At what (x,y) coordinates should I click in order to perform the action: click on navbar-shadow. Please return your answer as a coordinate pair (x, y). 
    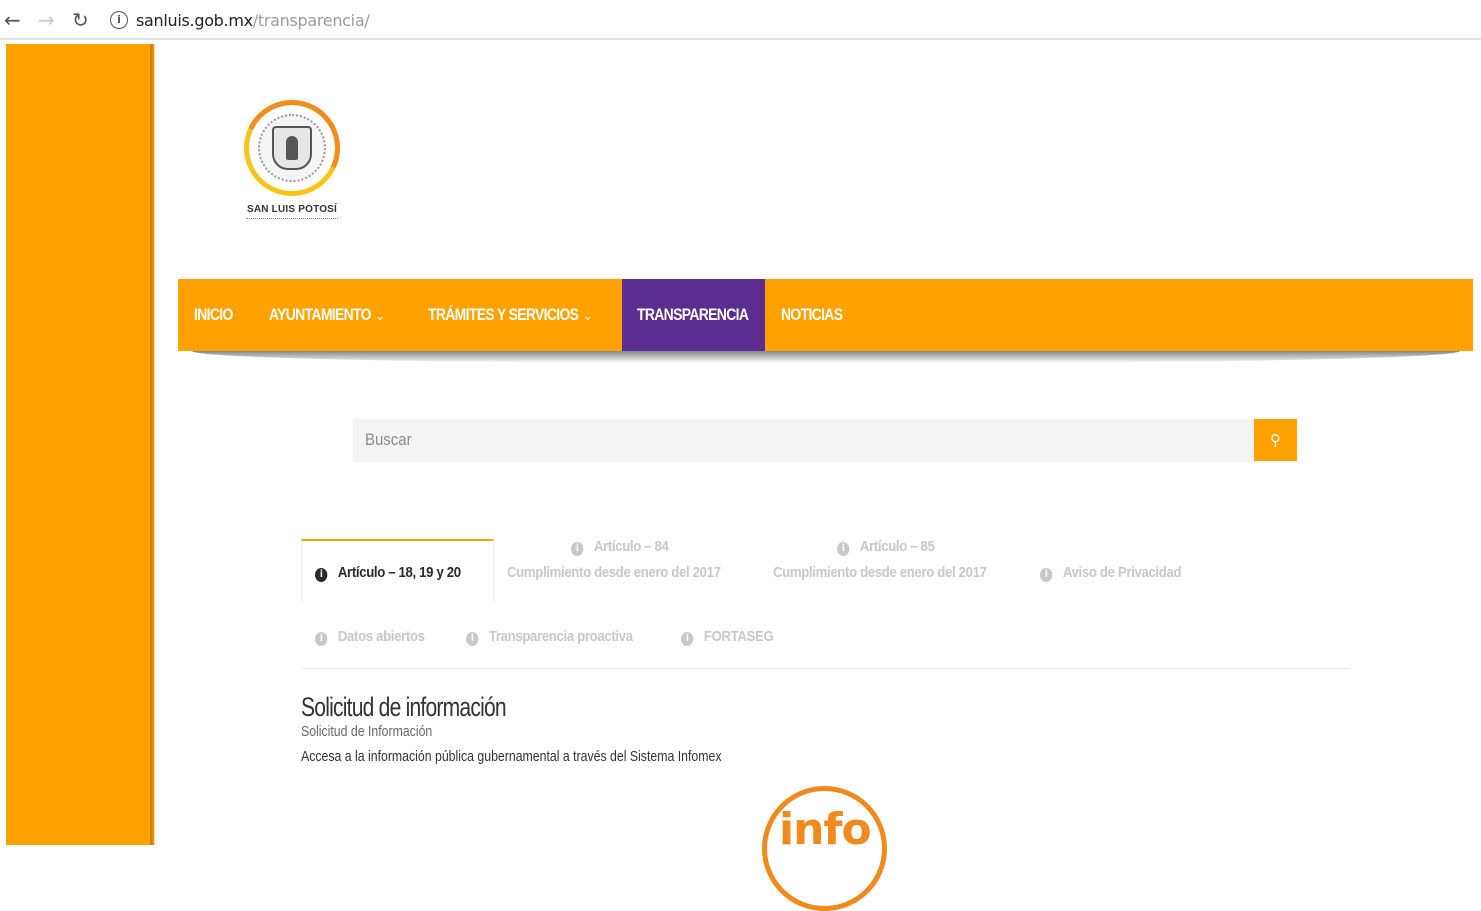
    Looking at the image, I should click on (826, 357).